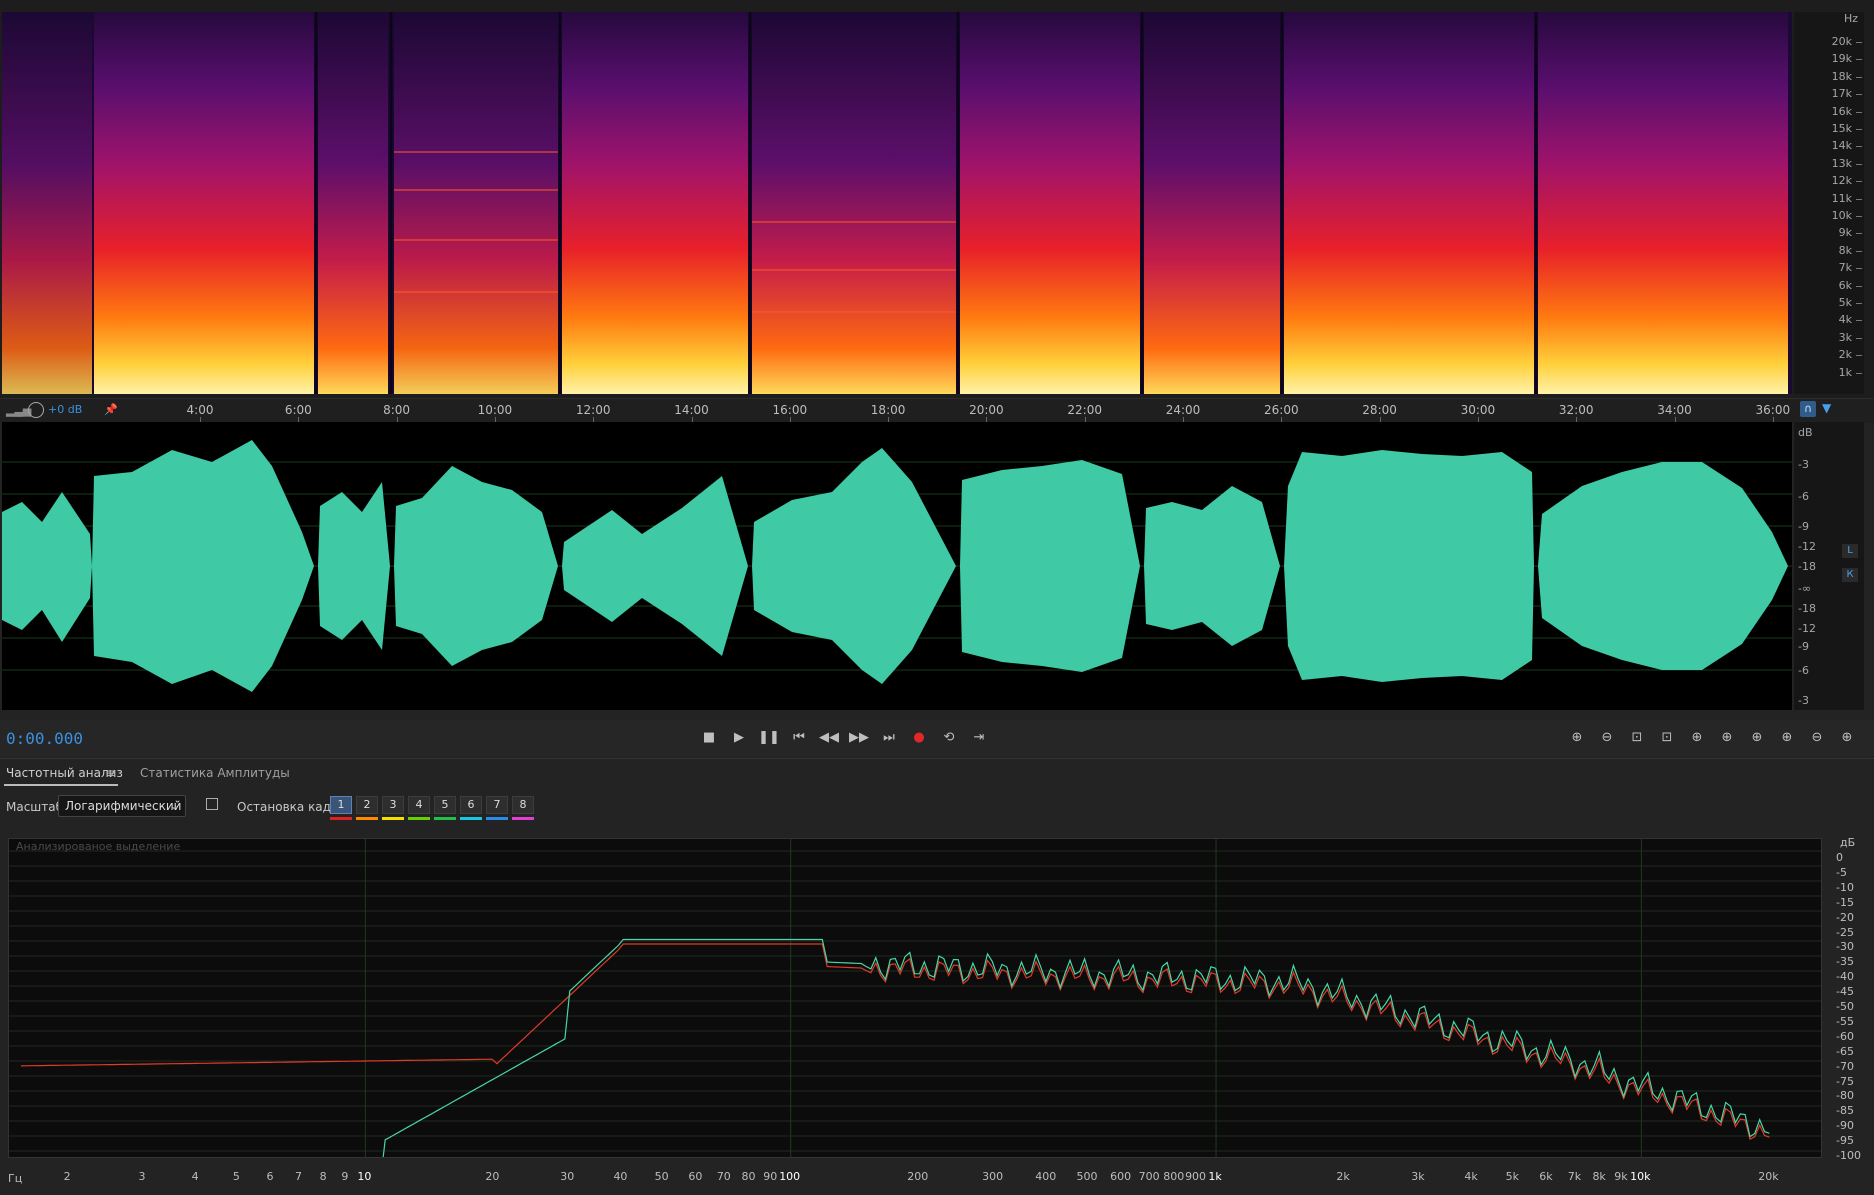 The height and width of the screenshot is (1195, 1874). I want to click on hz-tick-label: 4k, so click(1845, 320).